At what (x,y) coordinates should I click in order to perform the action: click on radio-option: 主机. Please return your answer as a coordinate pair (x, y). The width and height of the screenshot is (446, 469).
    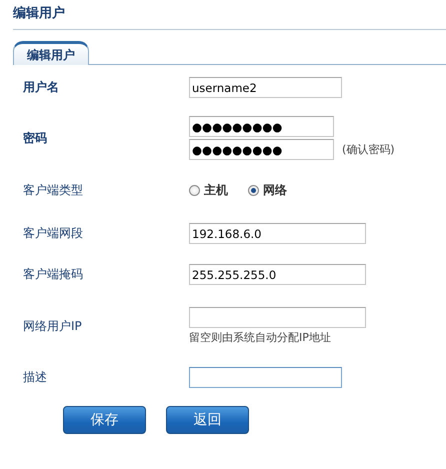
    Looking at the image, I should click on (208, 190).